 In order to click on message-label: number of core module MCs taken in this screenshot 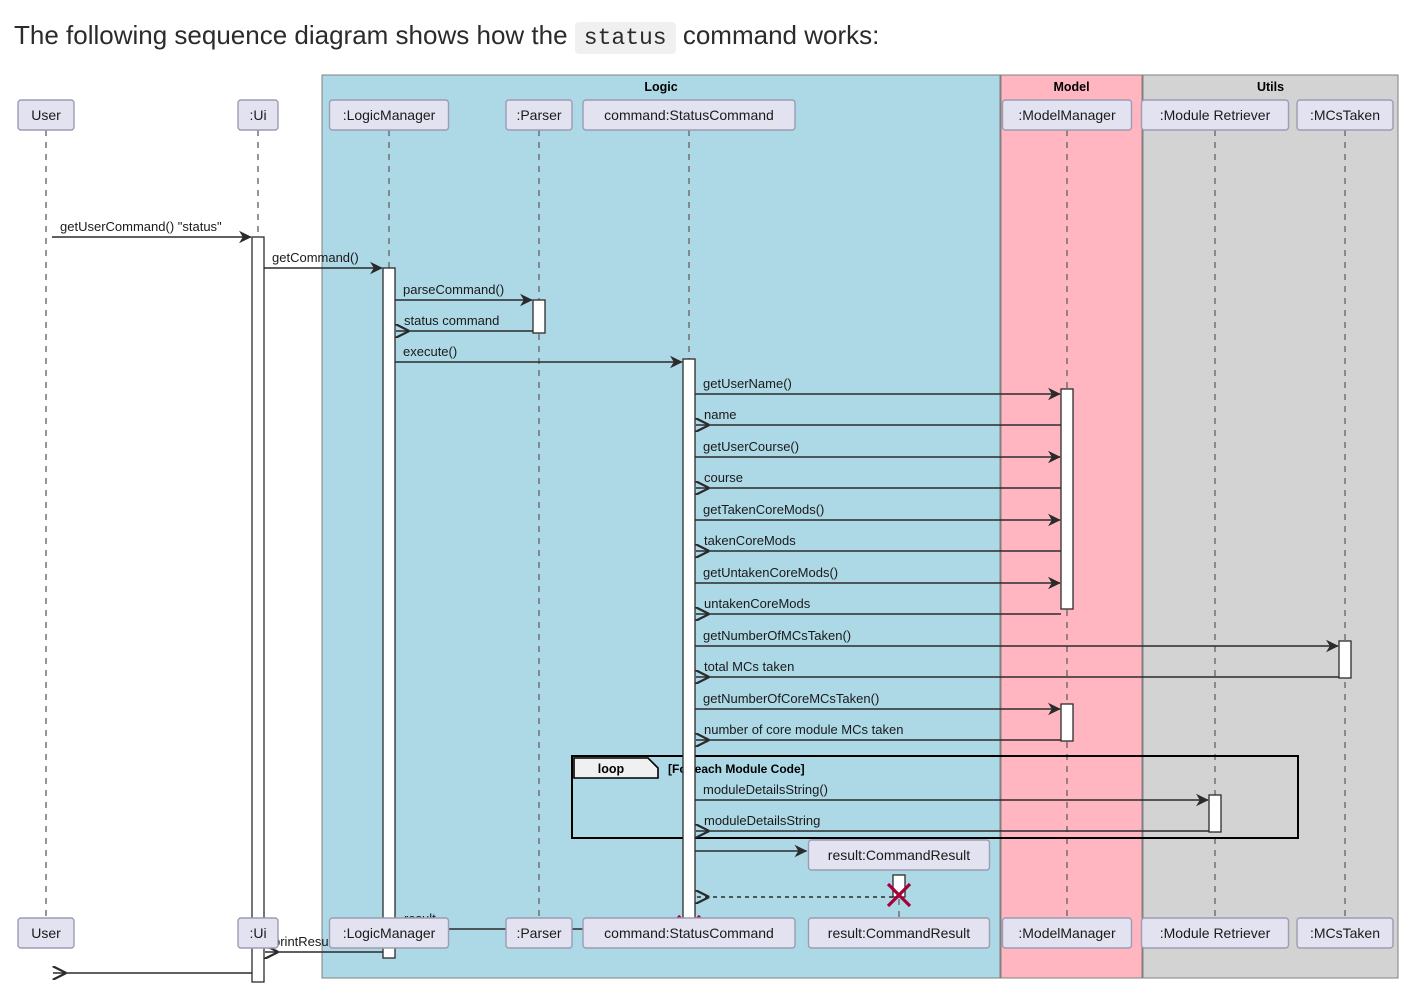, I will do `click(803, 729)`.